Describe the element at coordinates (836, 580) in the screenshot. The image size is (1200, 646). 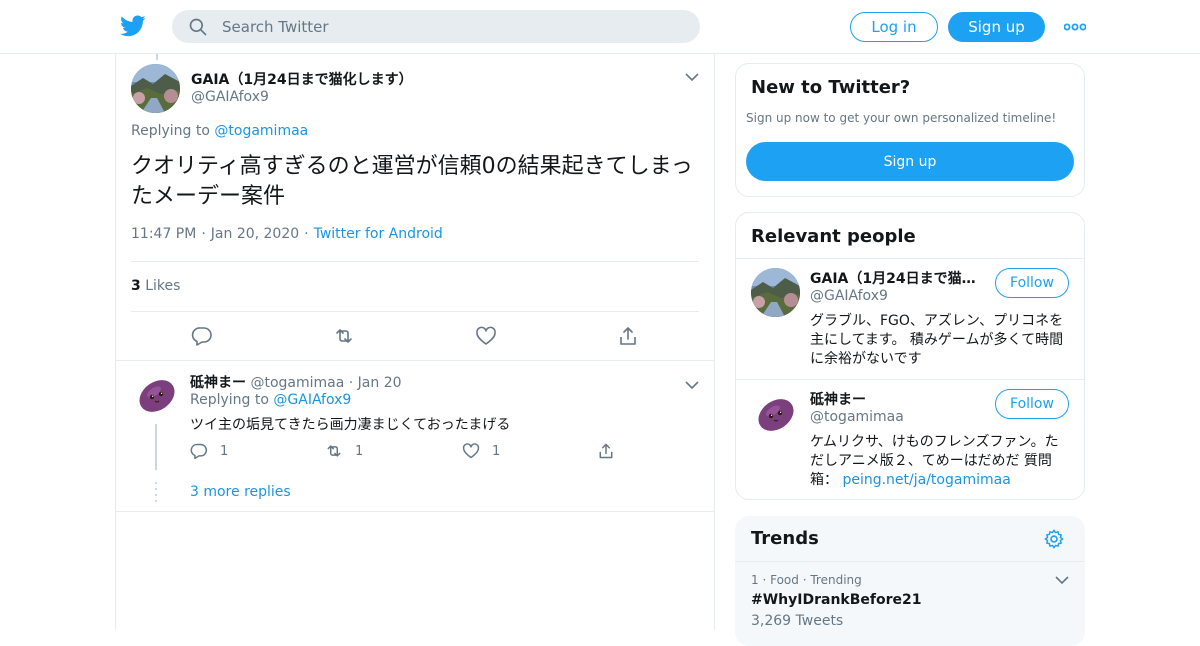
I see `trend-status: Trending` at that location.